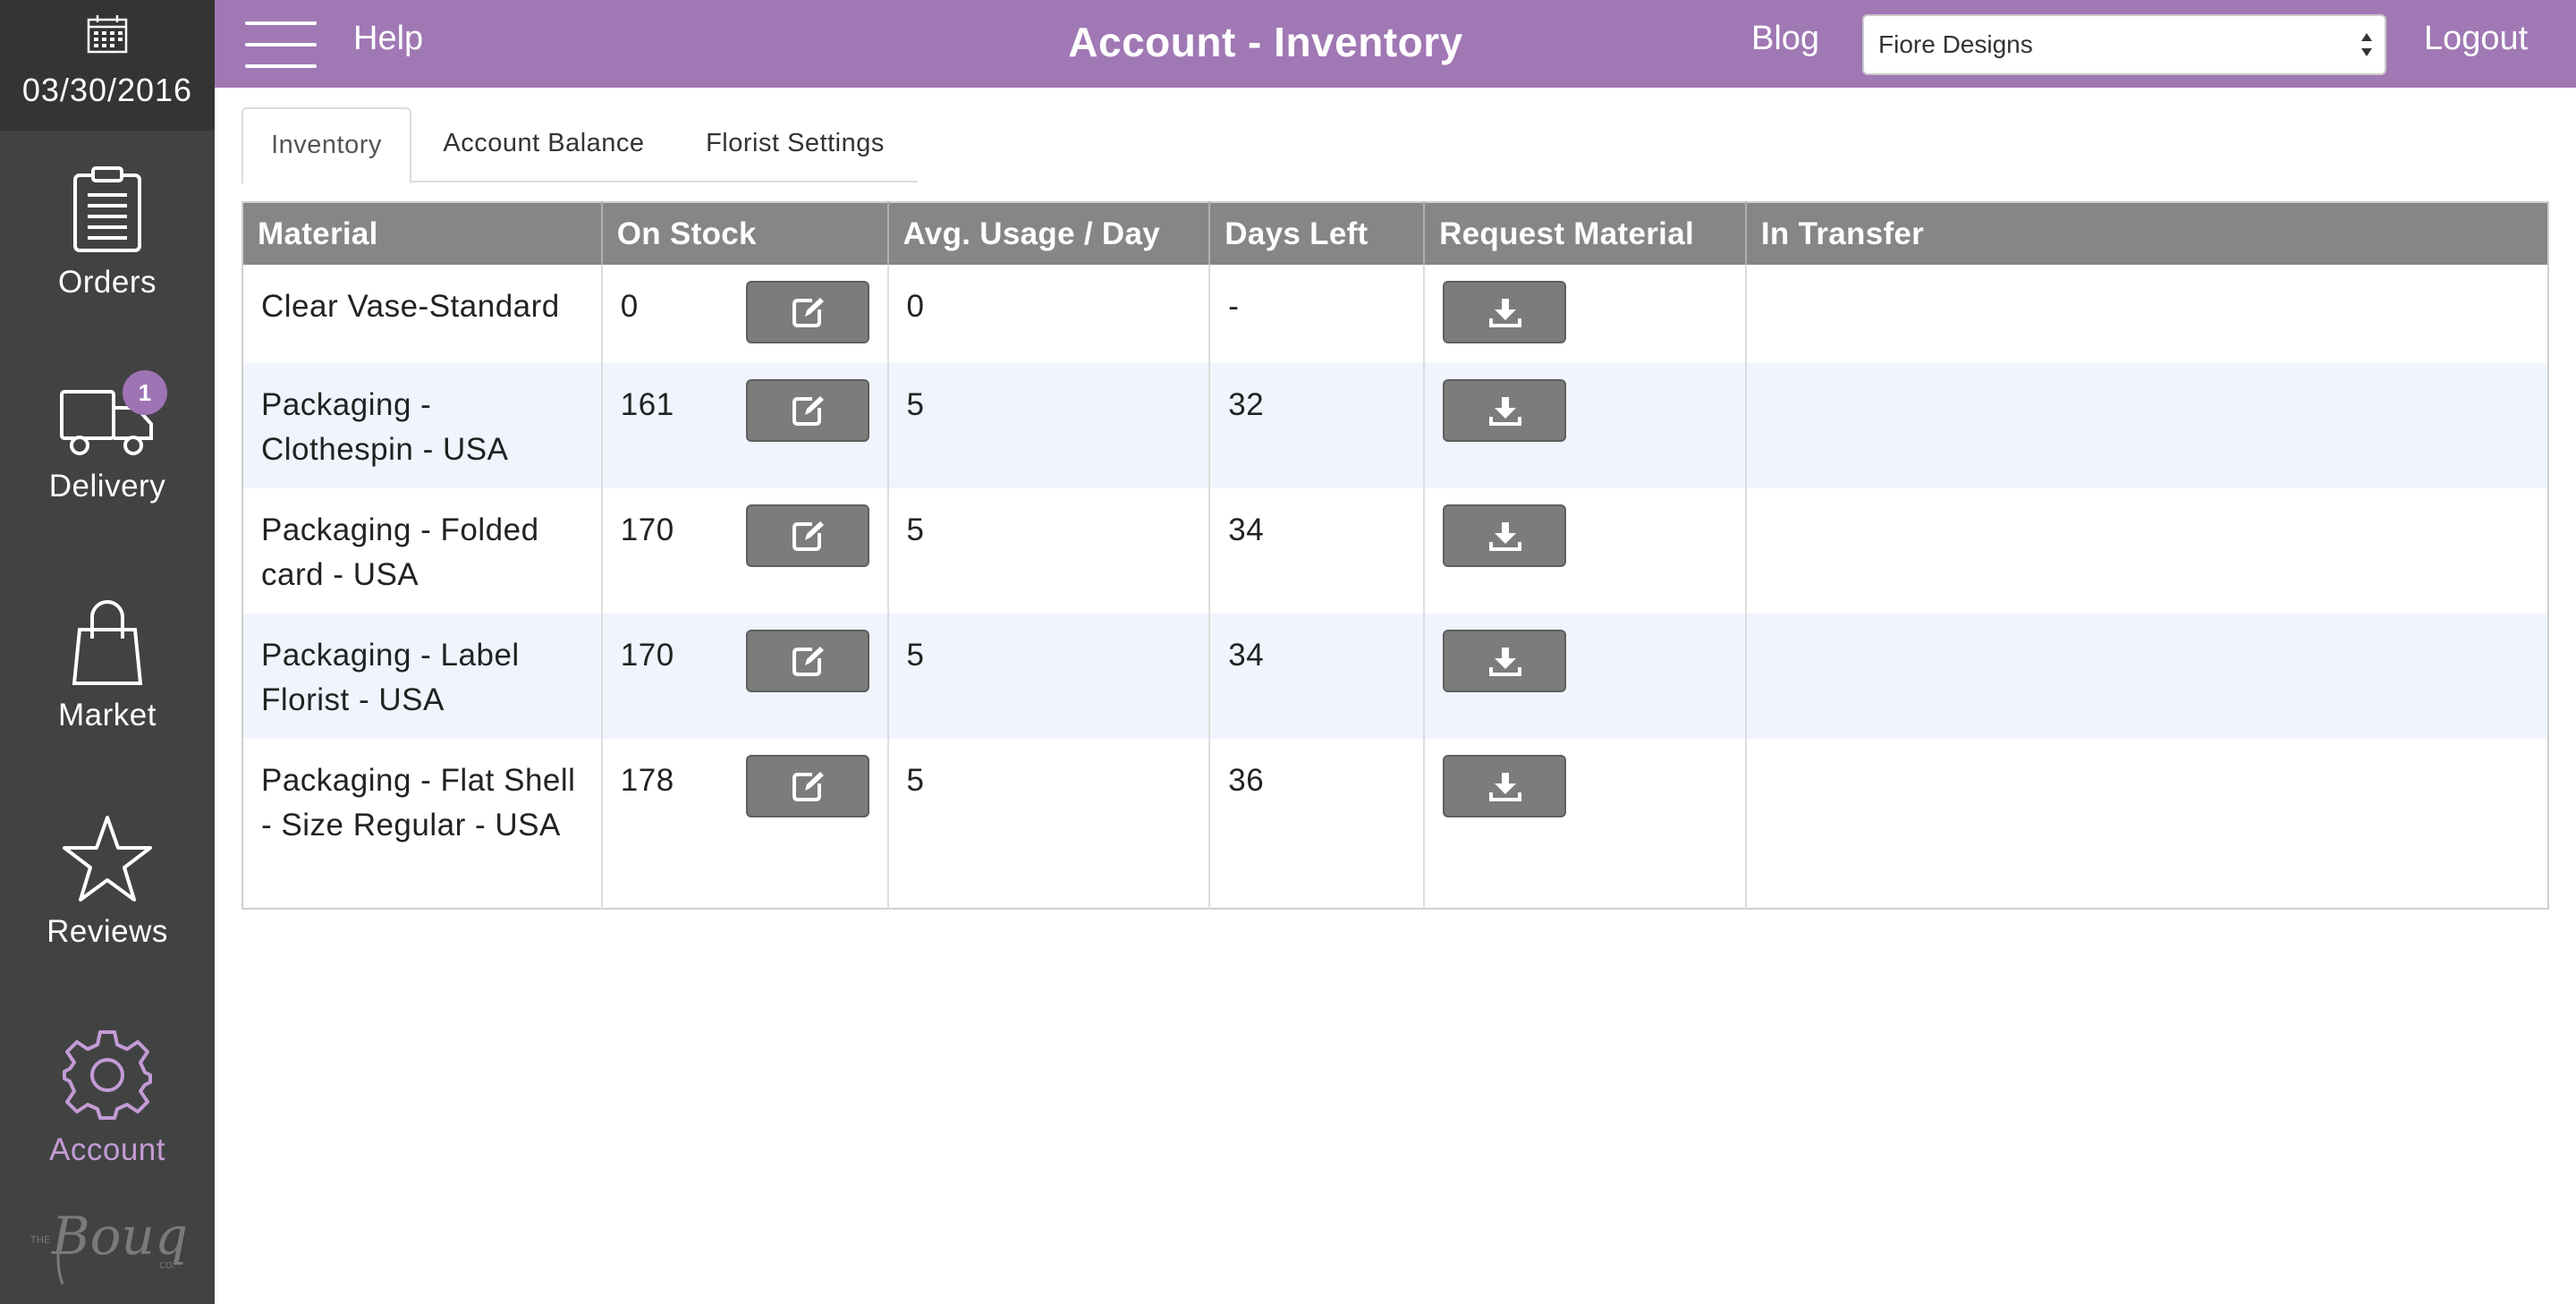 This screenshot has width=2576, height=1304. I want to click on table-row: Clear Vase-Standard 0 0 -, so click(1395, 314).